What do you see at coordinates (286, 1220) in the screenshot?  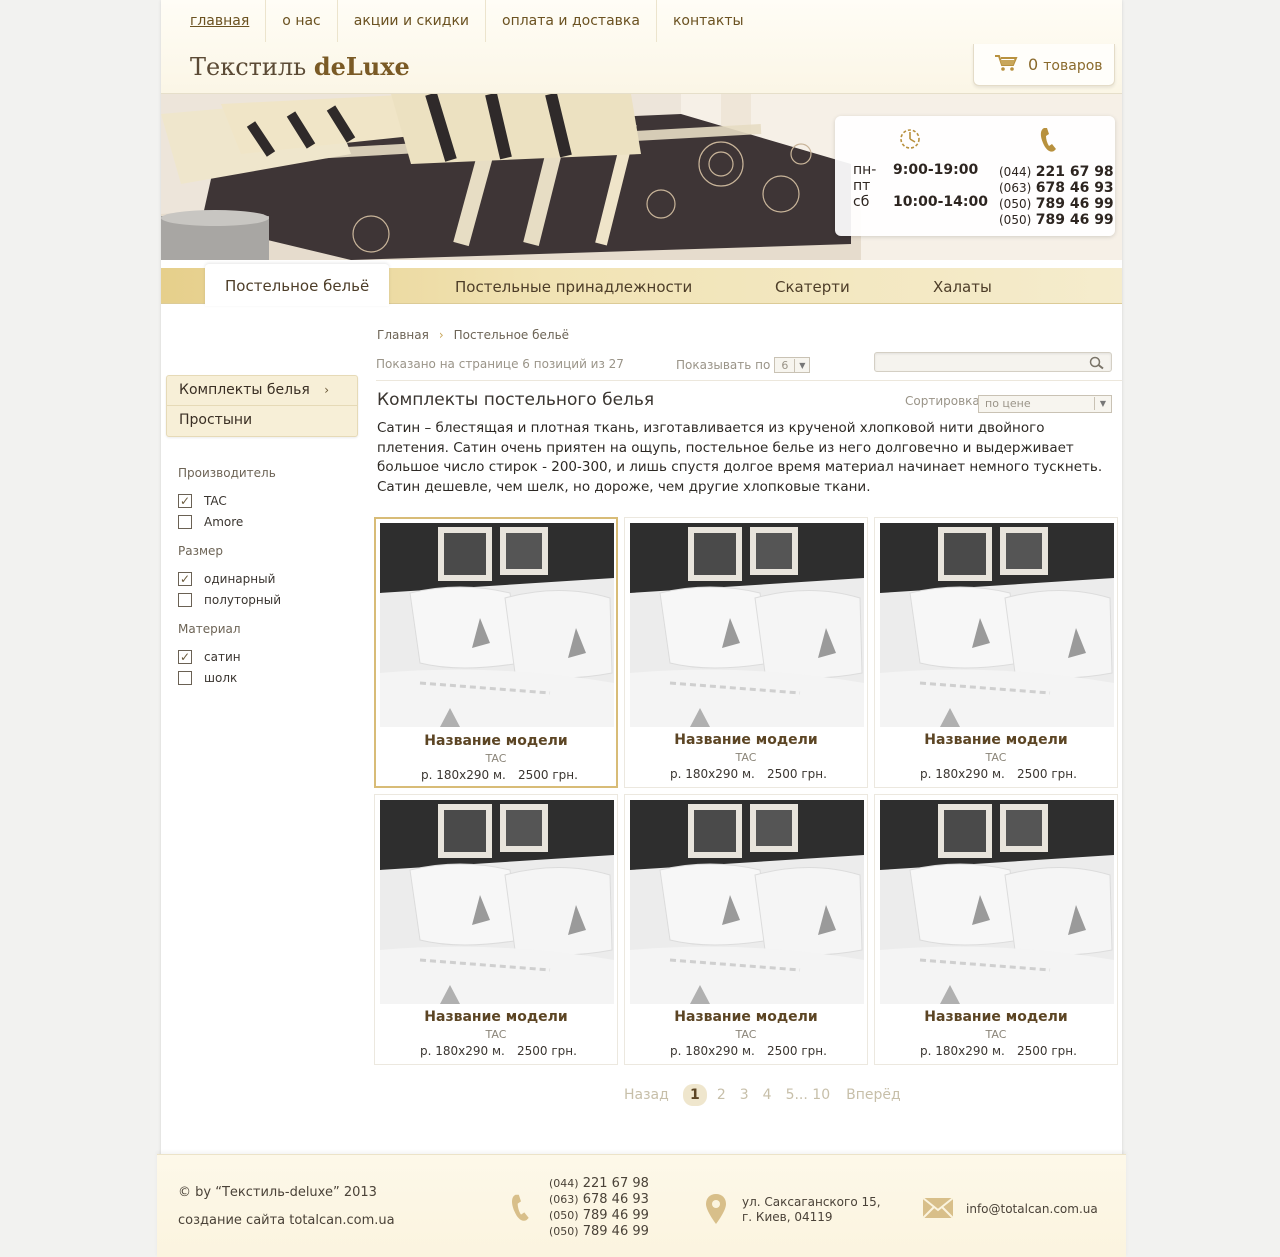 I see `made-by-link: создание сайта totalcan.com.ua` at bounding box center [286, 1220].